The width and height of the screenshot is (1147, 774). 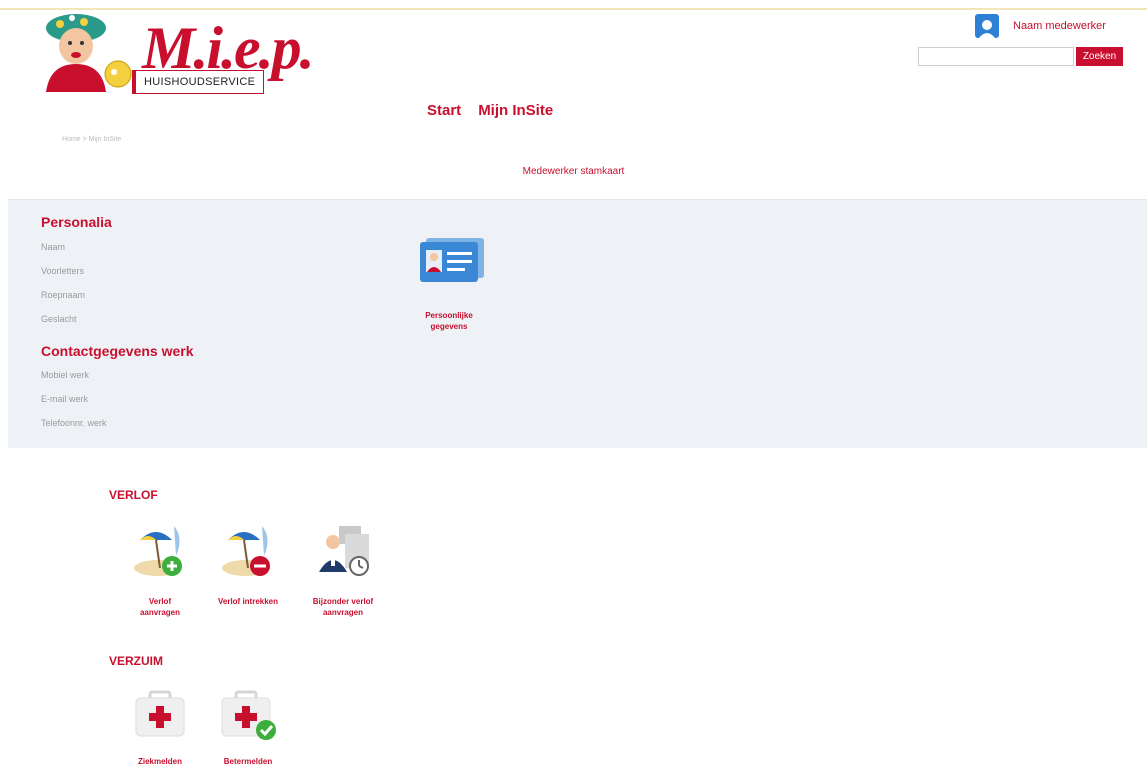 What do you see at coordinates (246, 551) in the screenshot?
I see `beach-minus-icon` at bounding box center [246, 551].